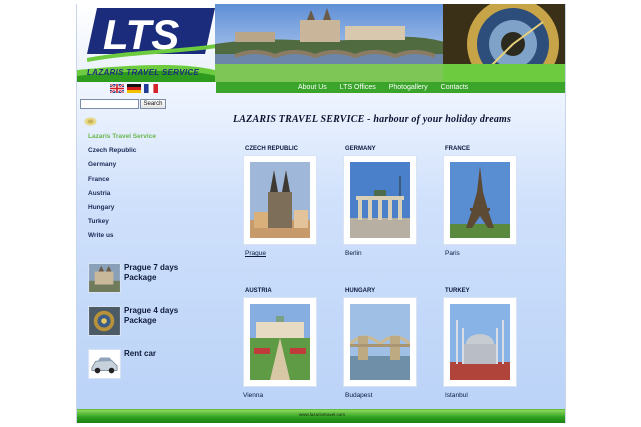 Image resolution: width=641 pixels, height=427 pixels. Describe the element at coordinates (104, 321) in the screenshot. I see `prague-4-thumb` at that location.